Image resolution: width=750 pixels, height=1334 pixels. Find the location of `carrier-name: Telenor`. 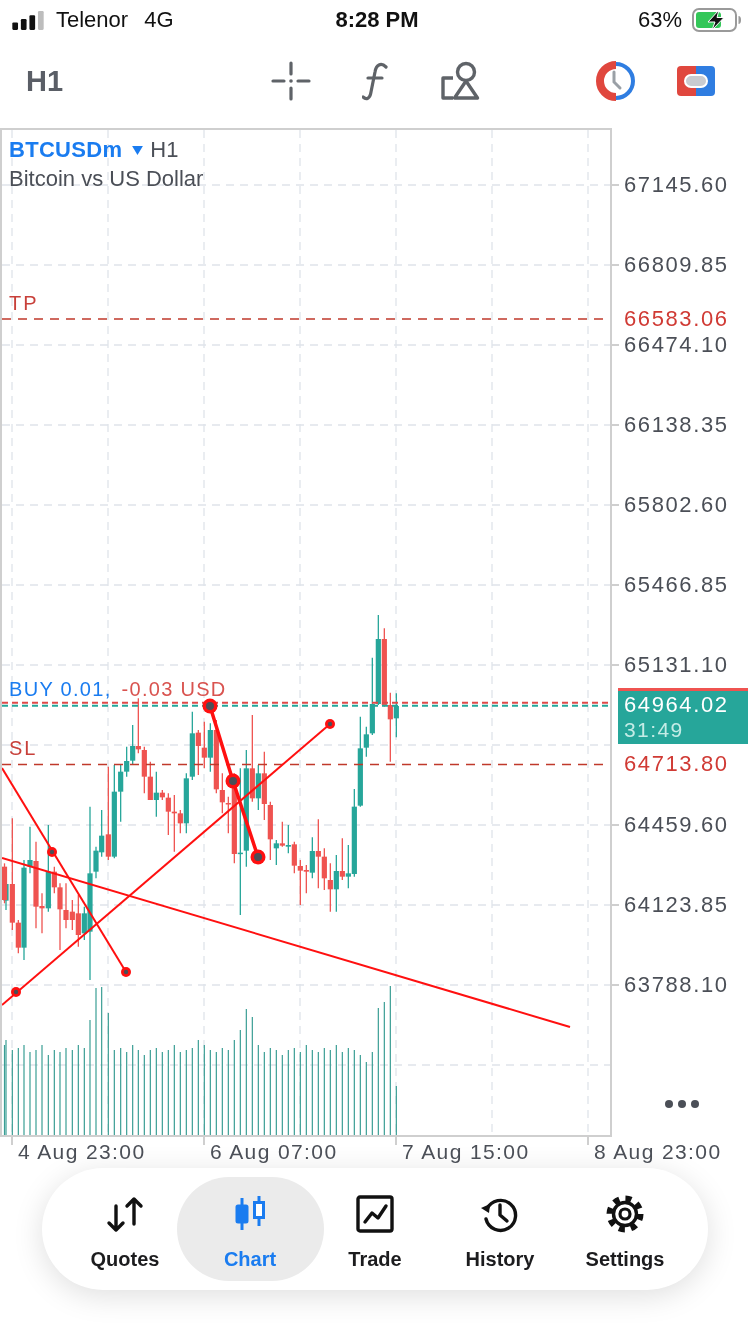

carrier-name: Telenor is located at coordinates (92, 20).